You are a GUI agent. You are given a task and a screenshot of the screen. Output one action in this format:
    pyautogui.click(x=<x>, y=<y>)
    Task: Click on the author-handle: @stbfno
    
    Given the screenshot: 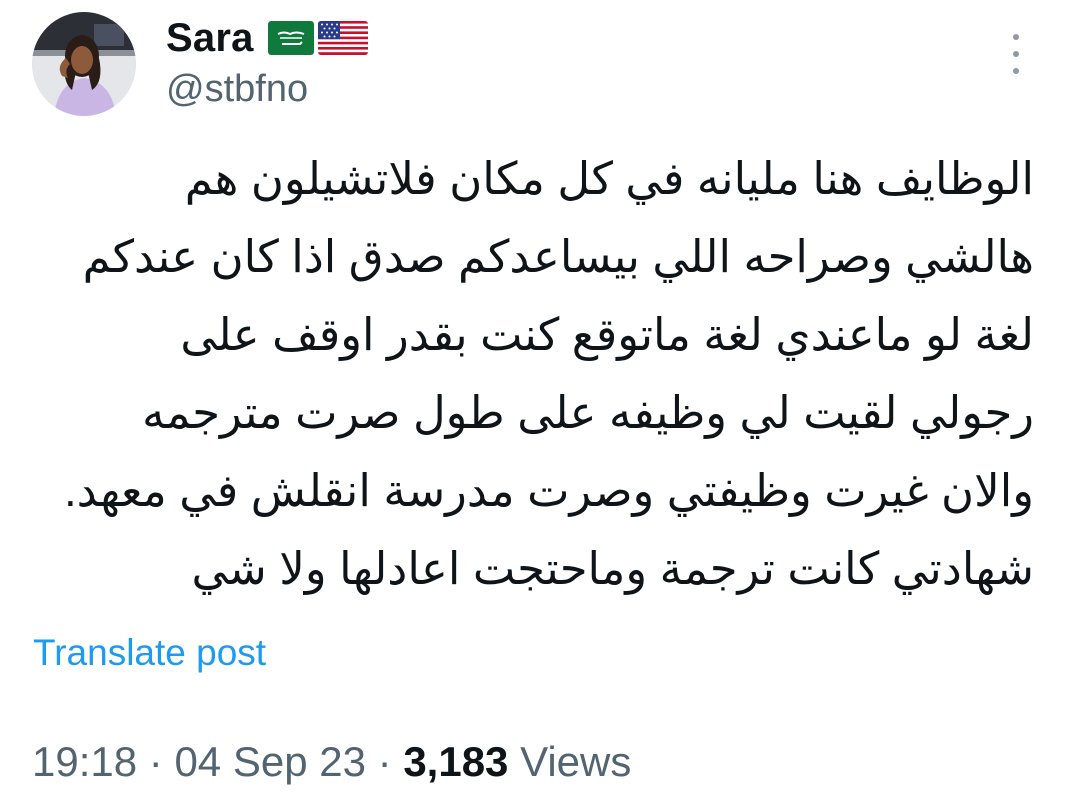 What is the action you would take?
    pyautogui.click(x=237, y=89)
    